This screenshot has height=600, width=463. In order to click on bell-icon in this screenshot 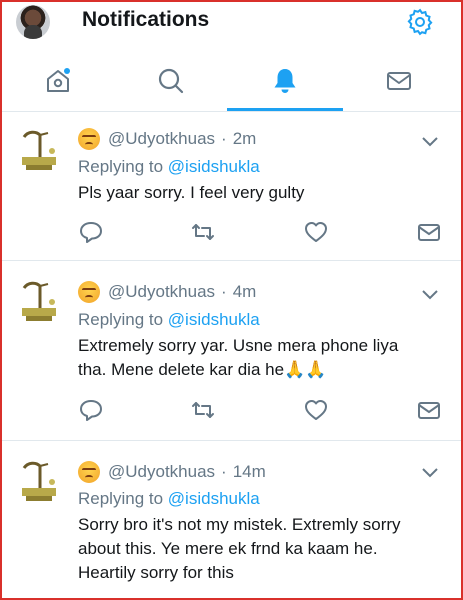, I will do `click(285, 81)`.